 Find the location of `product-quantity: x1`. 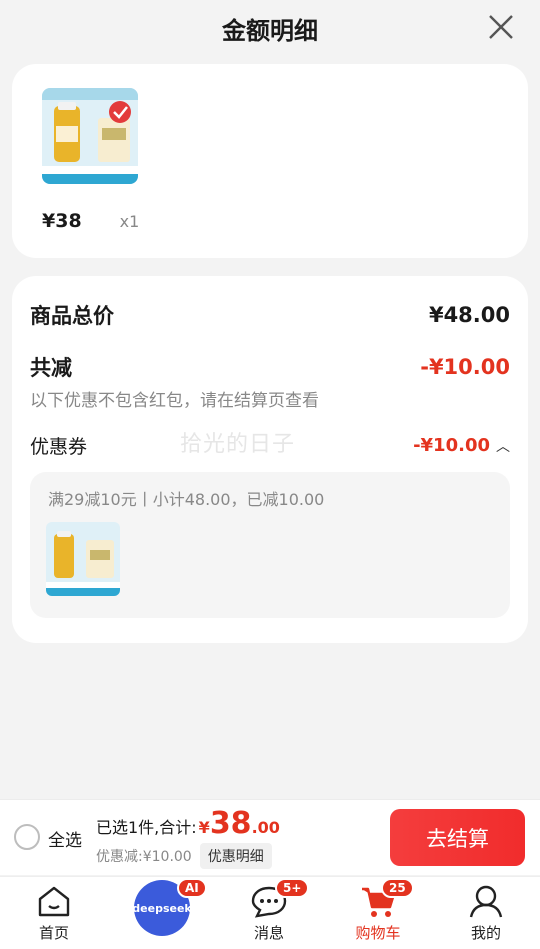

product-quantity: x1 is located at coordinates (129, 221).